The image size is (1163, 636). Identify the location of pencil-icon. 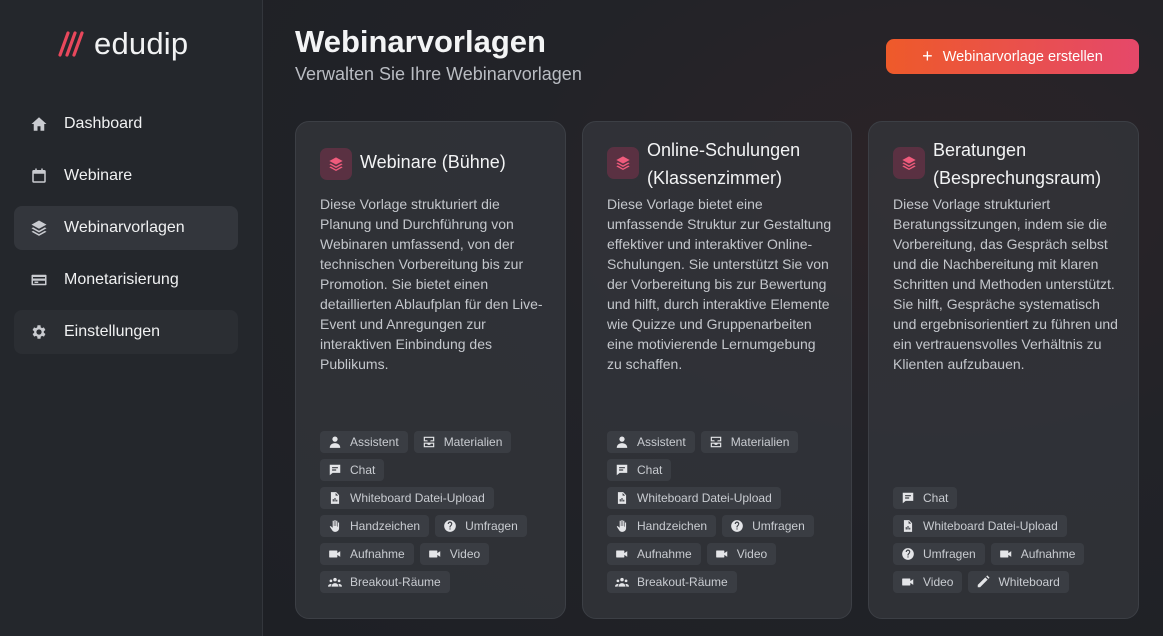
(984, 581).